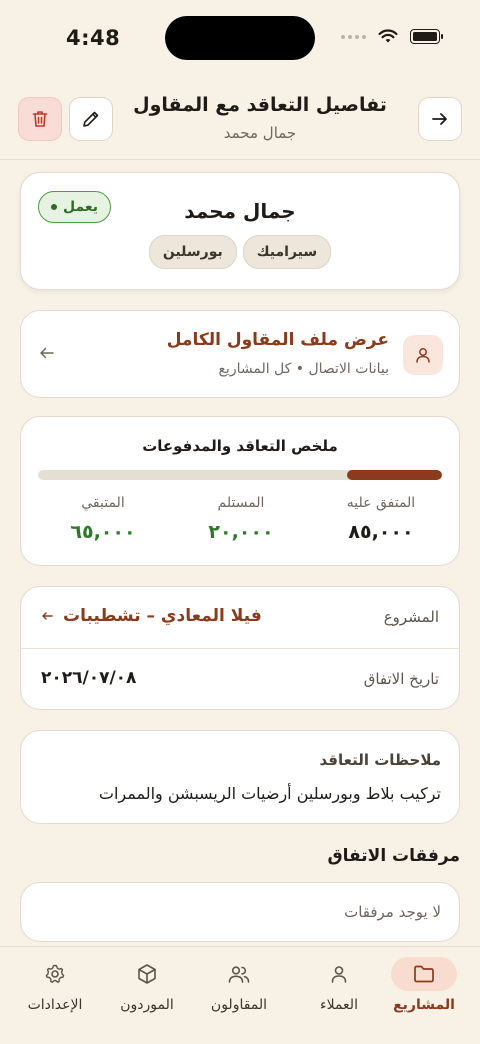  I want to click on dynamic-island, so click(240, 38).